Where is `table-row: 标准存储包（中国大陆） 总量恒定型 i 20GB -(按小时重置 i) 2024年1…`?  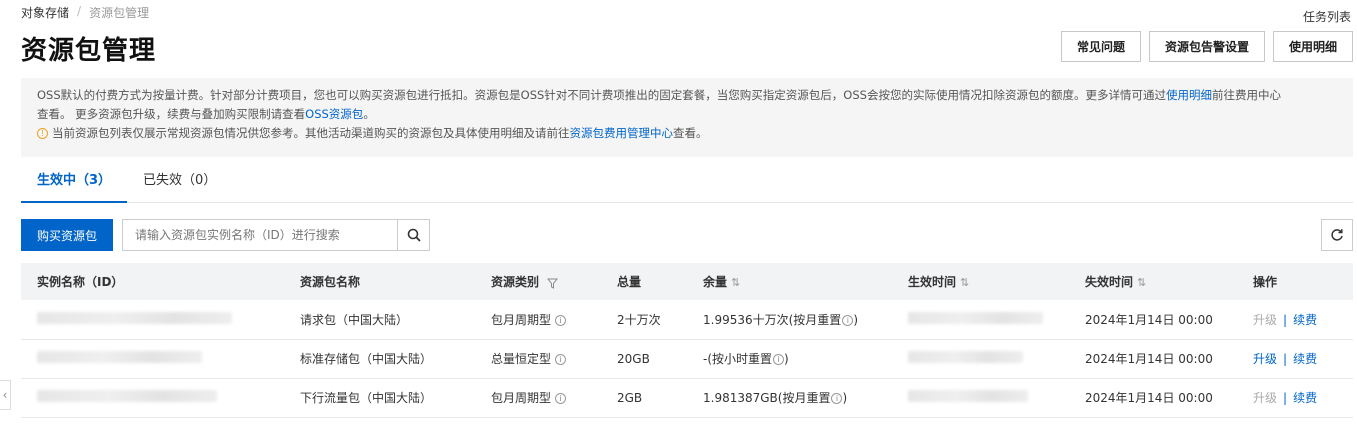 table-row: 标准存储包（中国大陆） 总量恒定型 i 20GB -(按小时重置 i) 2024年1… is located at coordinates (687, 358).